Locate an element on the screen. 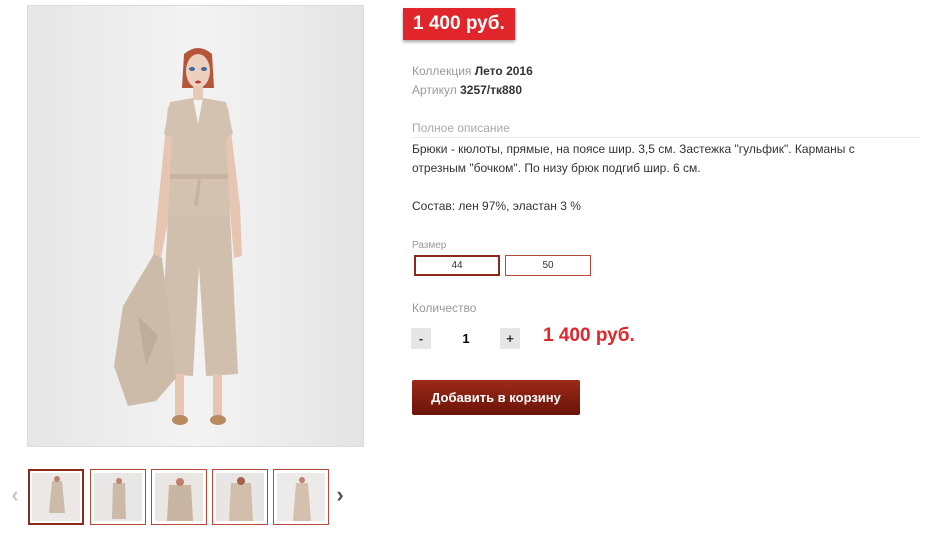 Image resolution: width=931 pixels, height=533 pixels. price-badge: 1 400 руб. is located at coordinates (459, 24).